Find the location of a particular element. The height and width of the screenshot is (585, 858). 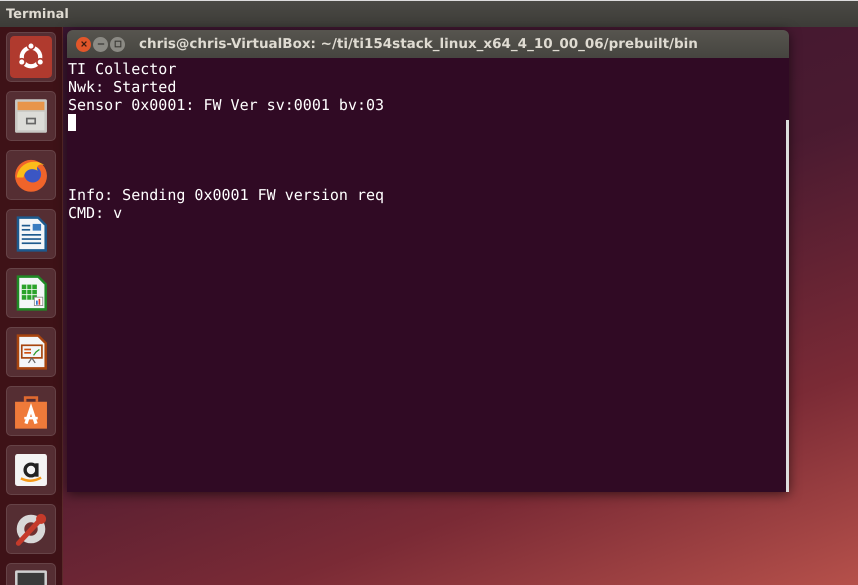

close-icon is located at coordinates (84, 44).